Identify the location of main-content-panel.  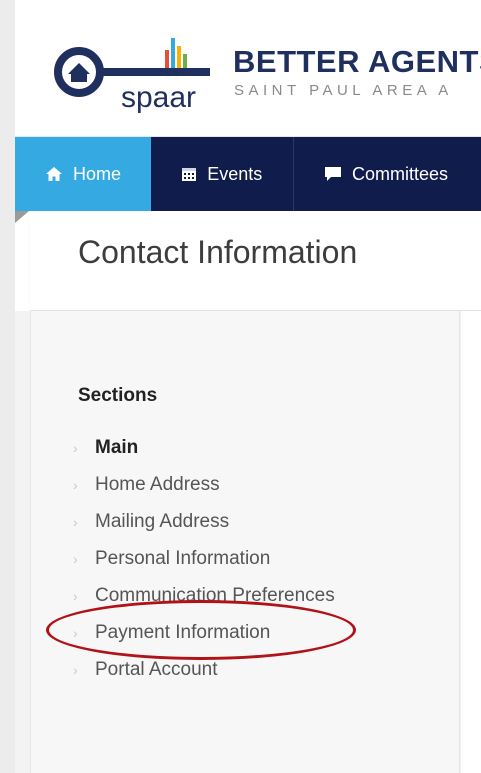
(471, 542).